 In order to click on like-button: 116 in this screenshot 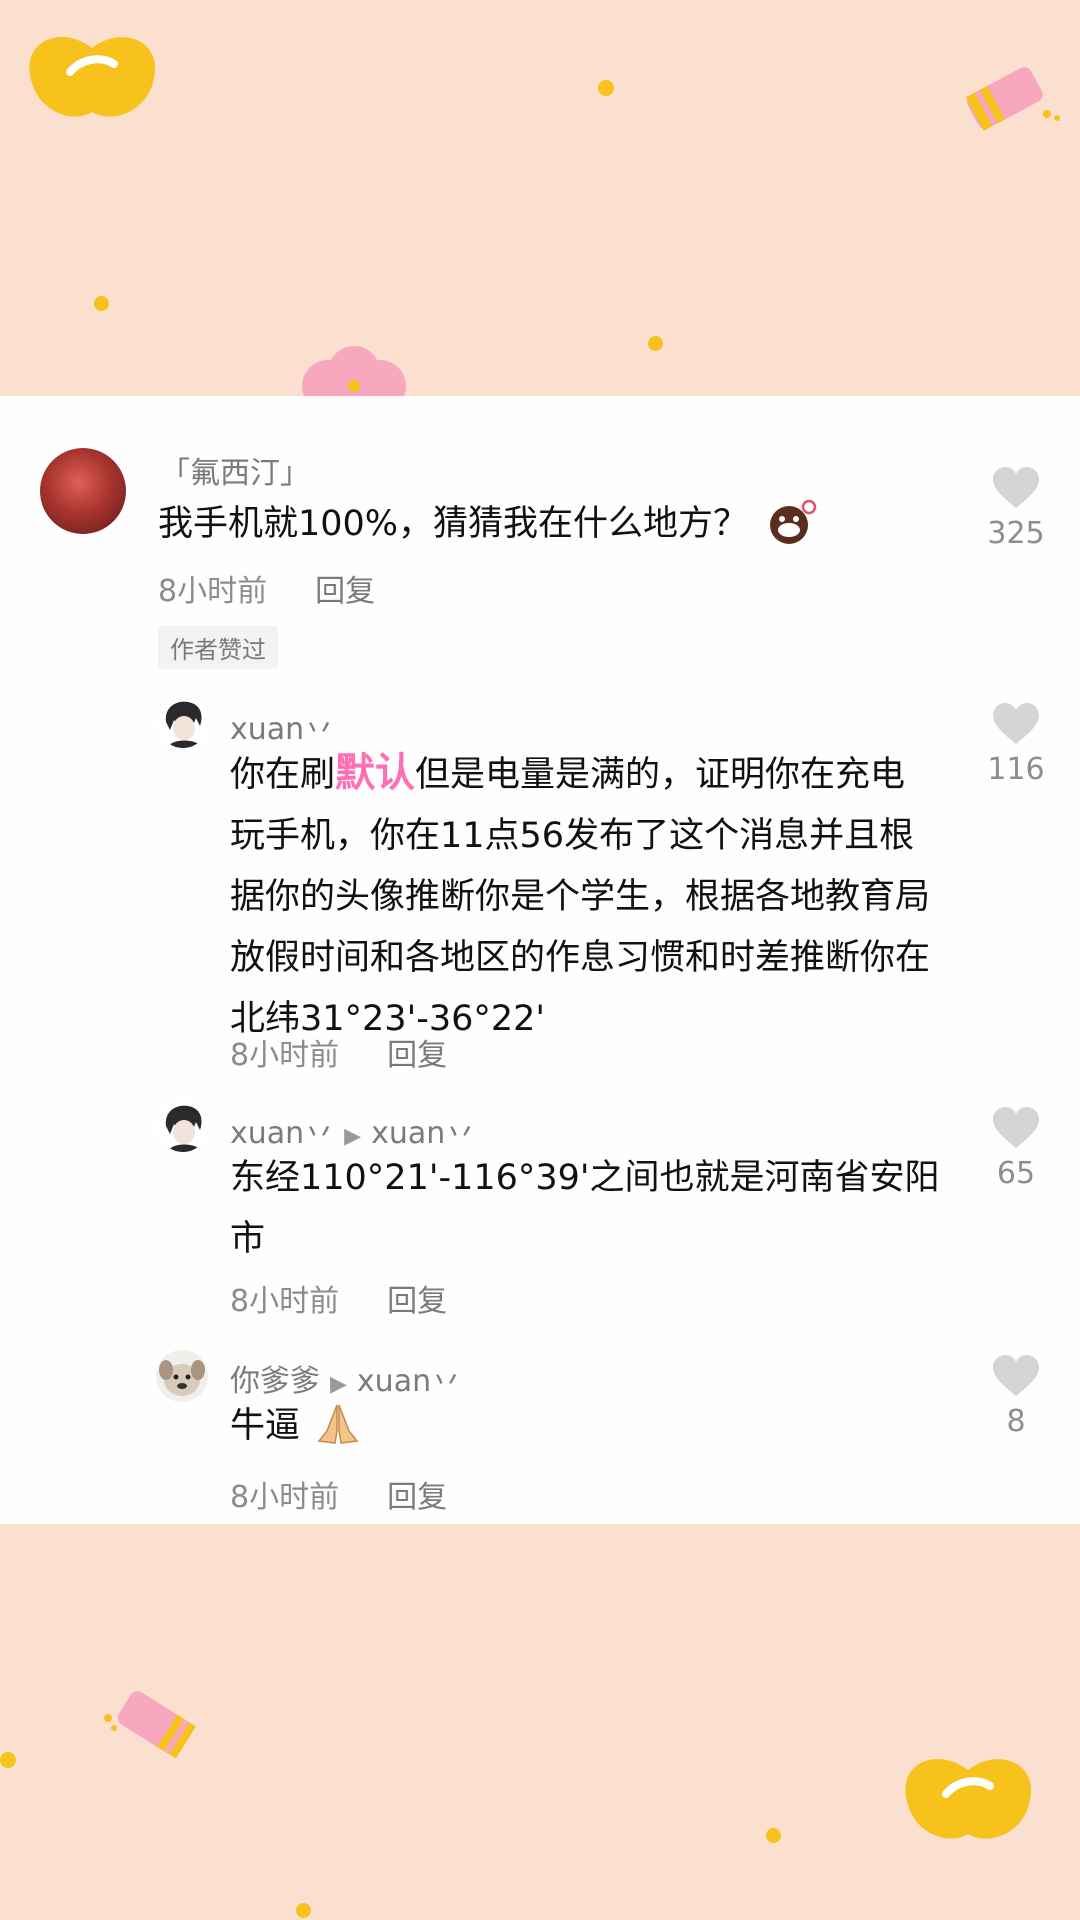, I will do `click(1016, 744)`.